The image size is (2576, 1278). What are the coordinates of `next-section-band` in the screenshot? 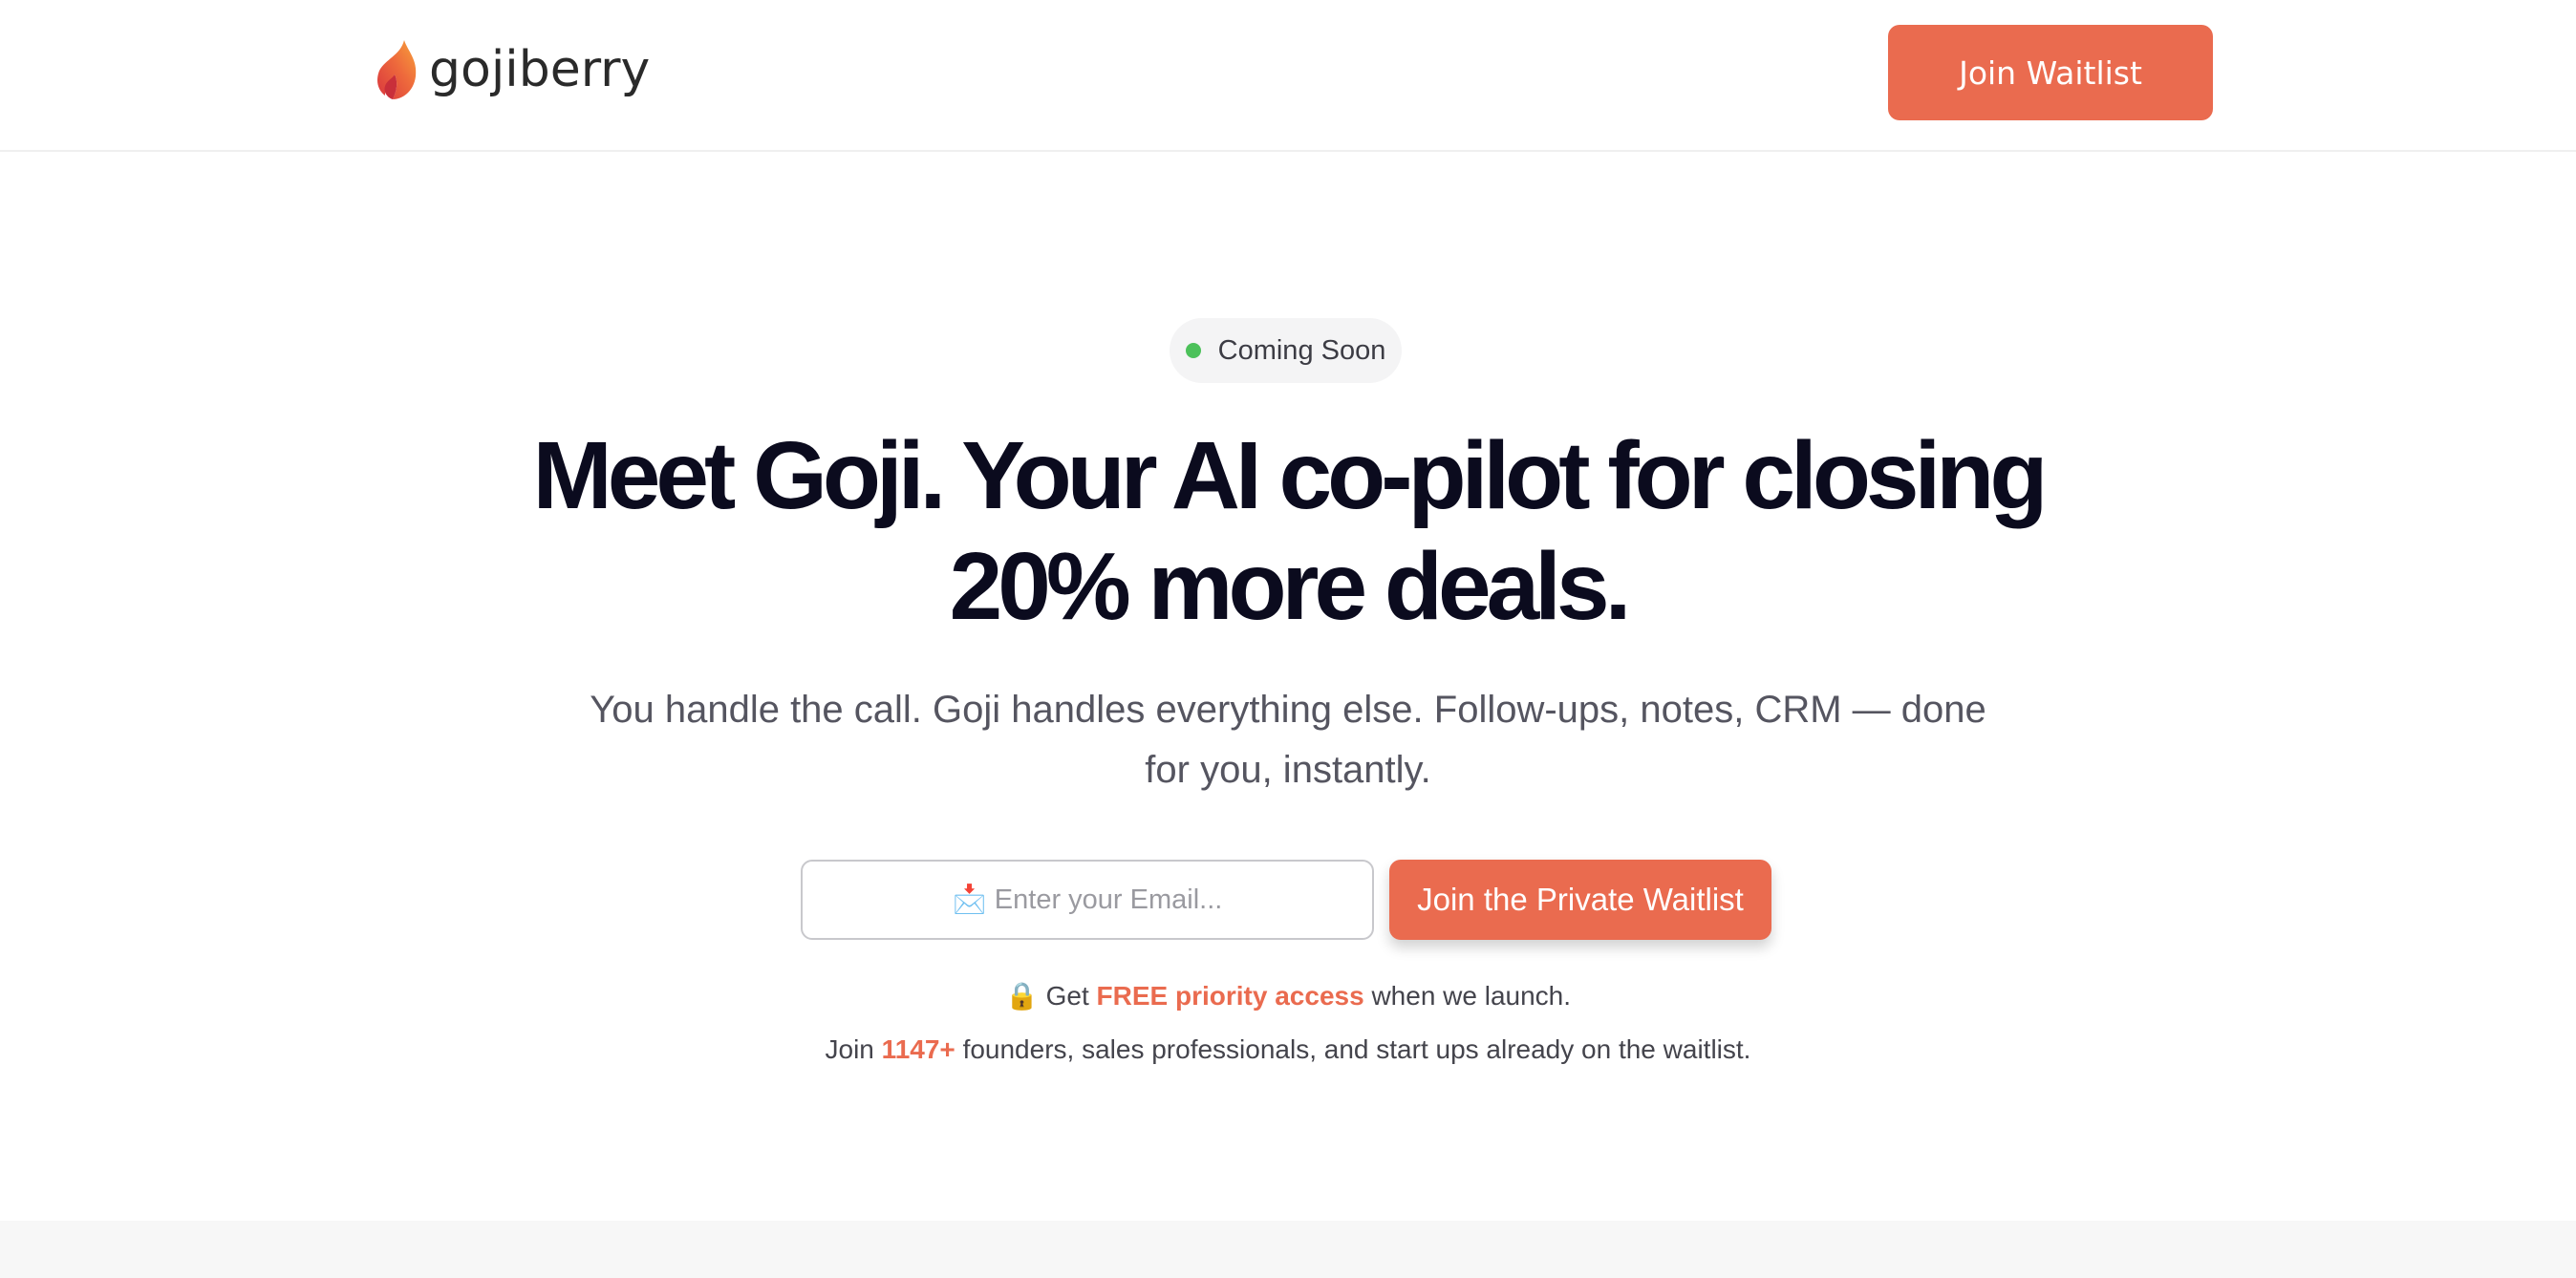 It's located at (1288, 1249).